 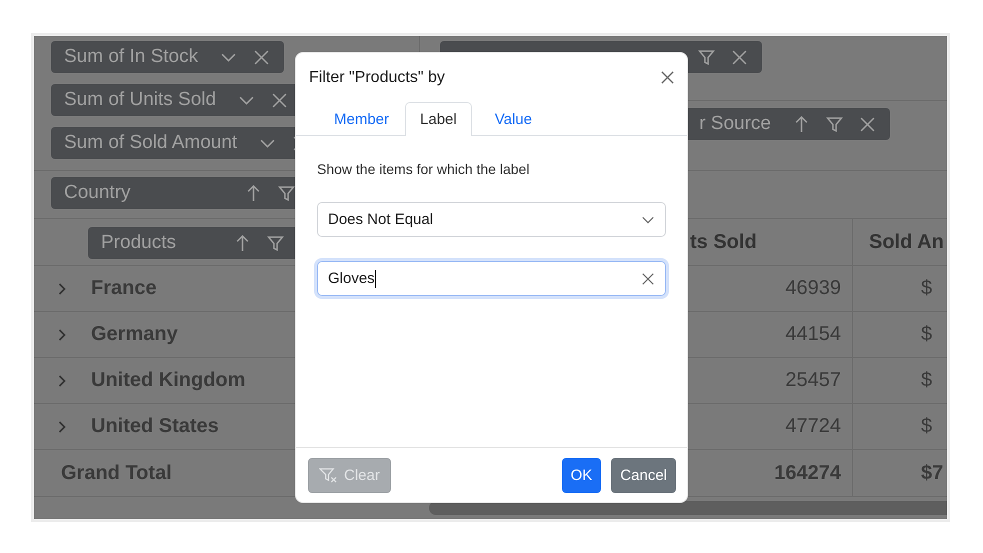 What do you see at coordinates (155, 426) in the screenshot?
I see `row-label: United States` at bounding box center [155, 426].